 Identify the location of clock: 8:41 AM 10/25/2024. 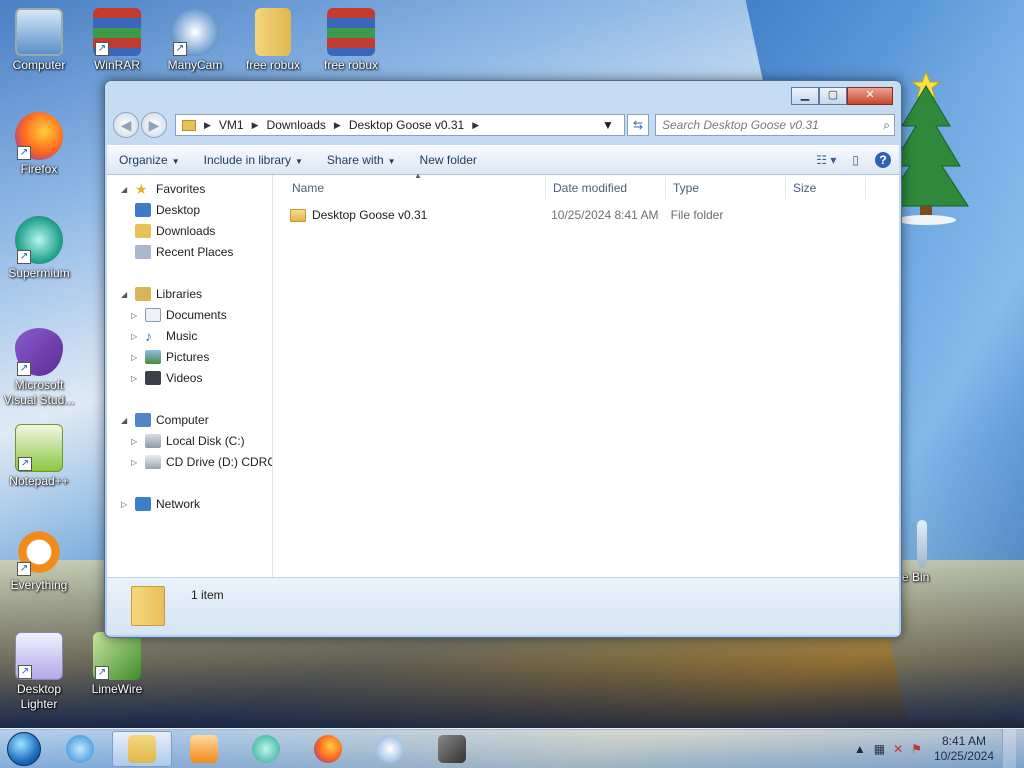
(964, 749).